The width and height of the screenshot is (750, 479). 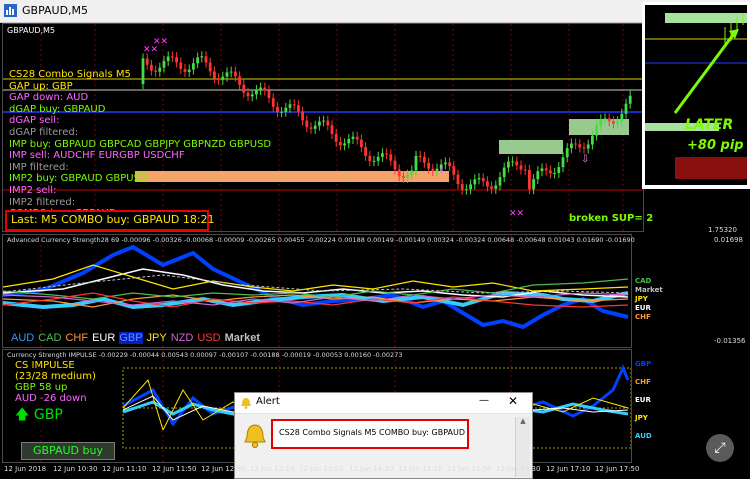 What do you see at coordinates (41, 86) in the screenshot?
I see `signal-line: GAP up: GBP` at bounding box center [41, 86].